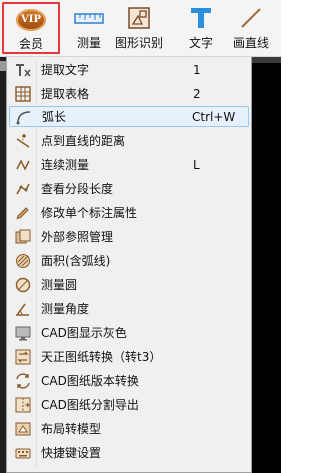 The width and height of the screenshot is (320, 473). Describe the element at coordinates (201, 18) in the screenshot. I see `text-t-icon` at that location.